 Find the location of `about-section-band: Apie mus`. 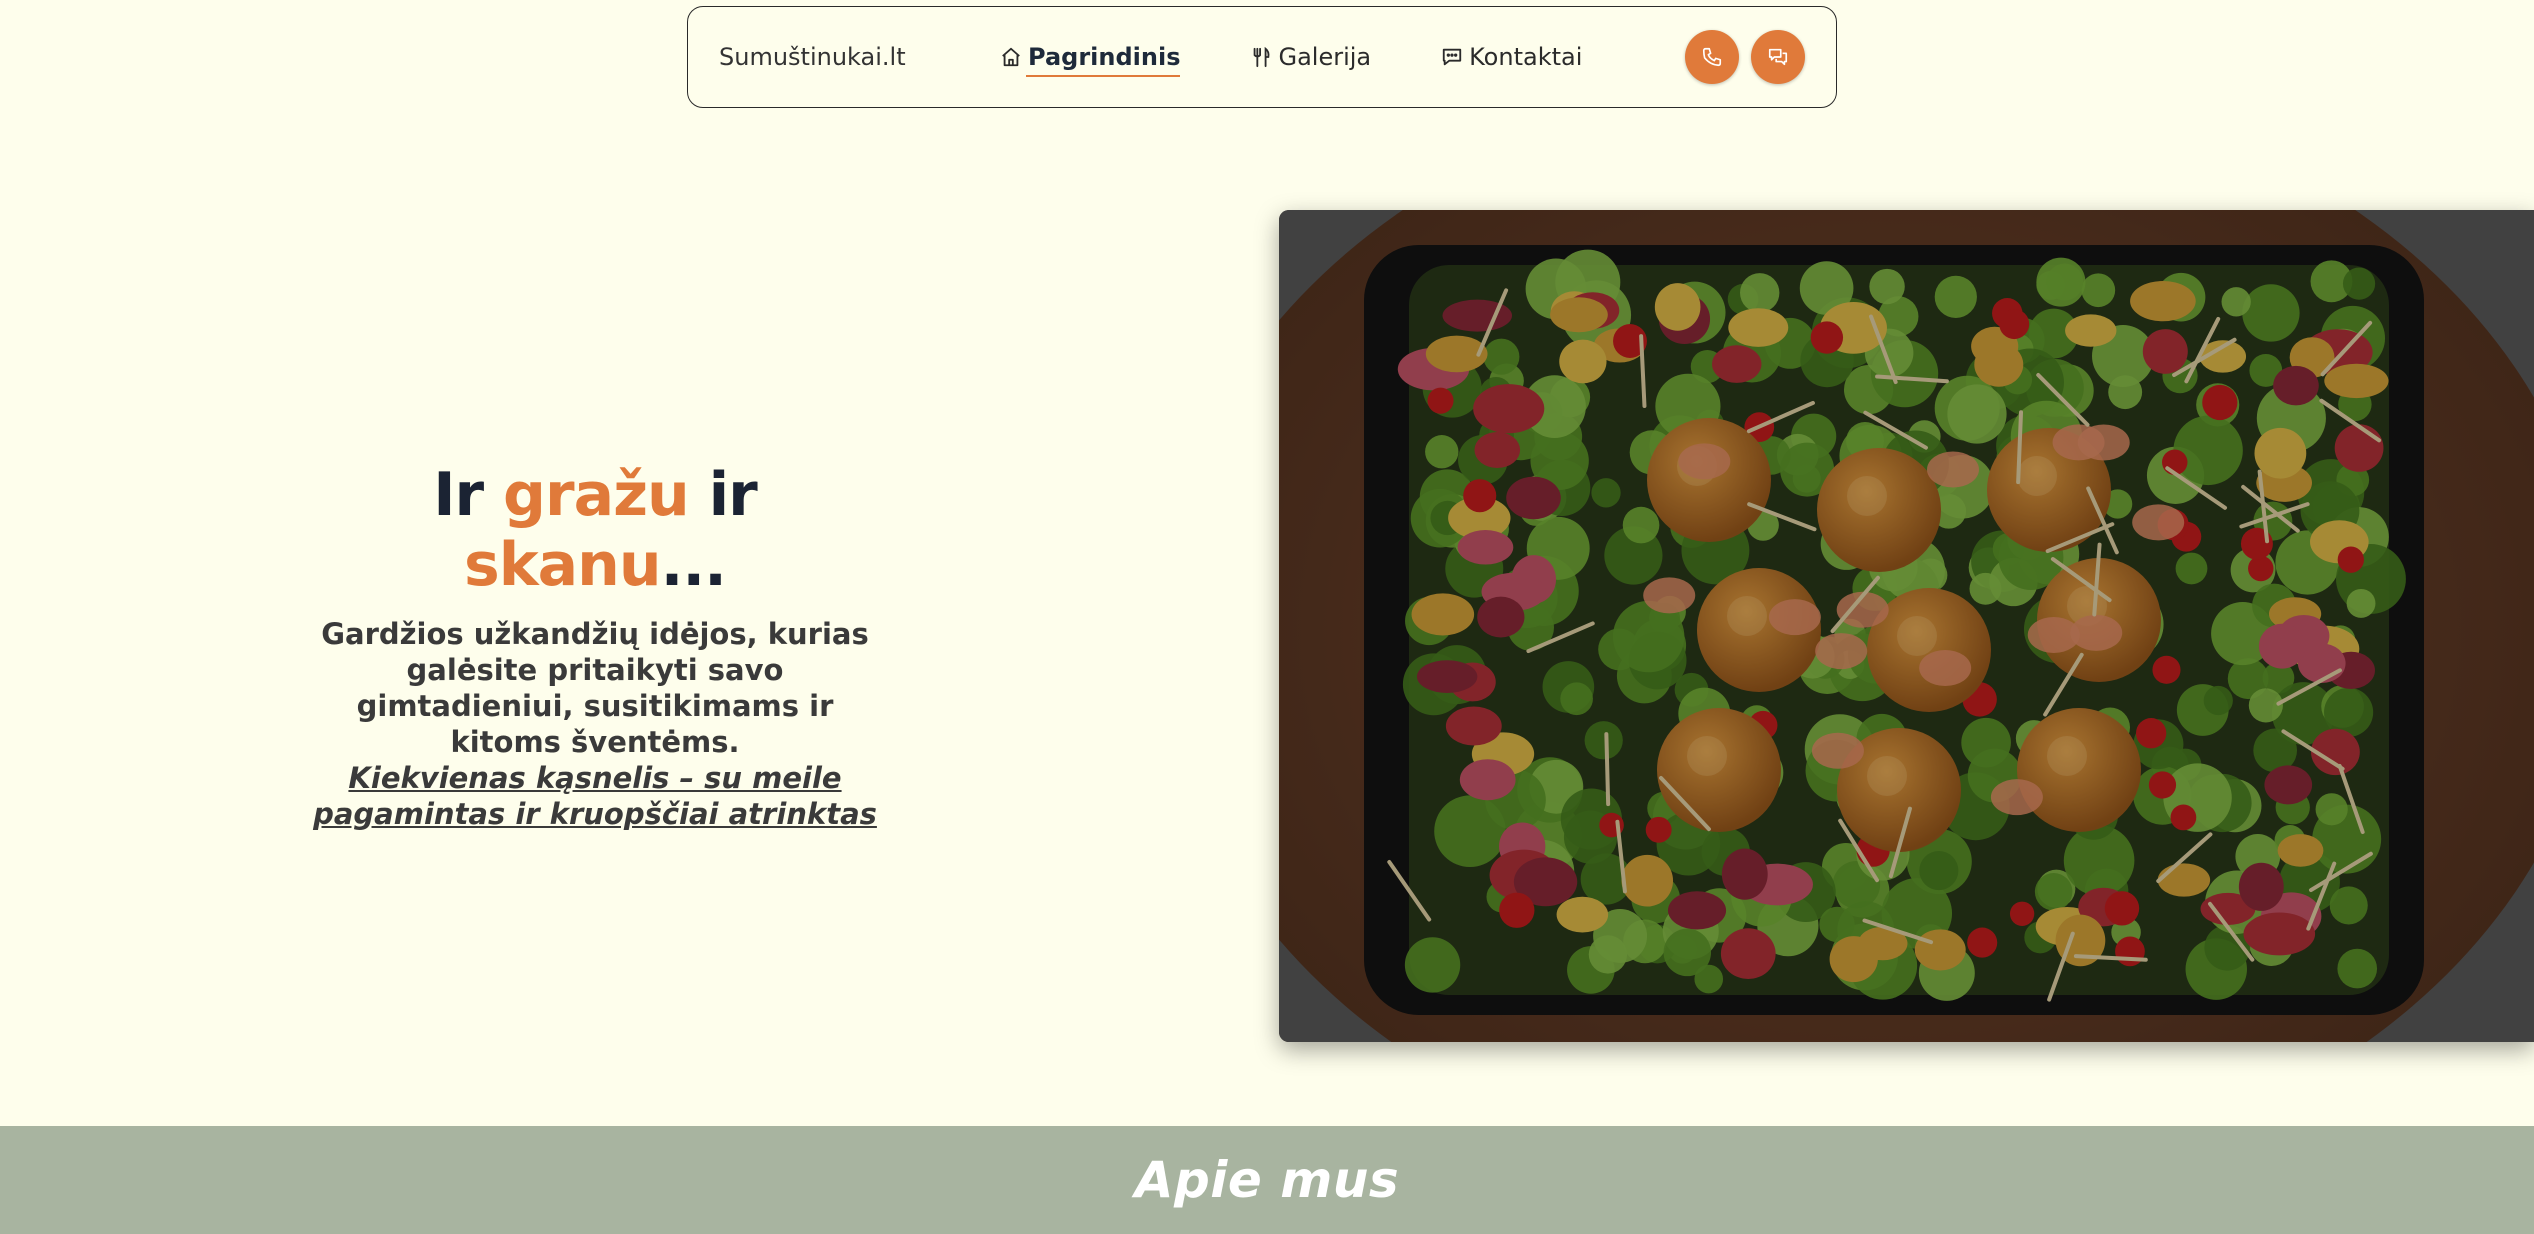

about-section-band: Apie mus is located at coordinates (1267, 1180).